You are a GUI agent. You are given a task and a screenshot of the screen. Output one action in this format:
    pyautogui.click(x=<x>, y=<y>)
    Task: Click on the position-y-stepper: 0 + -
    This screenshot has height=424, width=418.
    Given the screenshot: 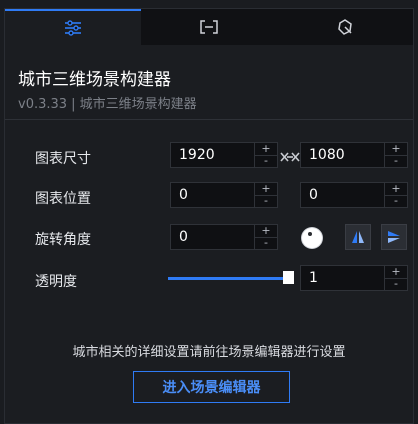 What is the action you would take?
    pyautogui.click(x=354, y=195)
    